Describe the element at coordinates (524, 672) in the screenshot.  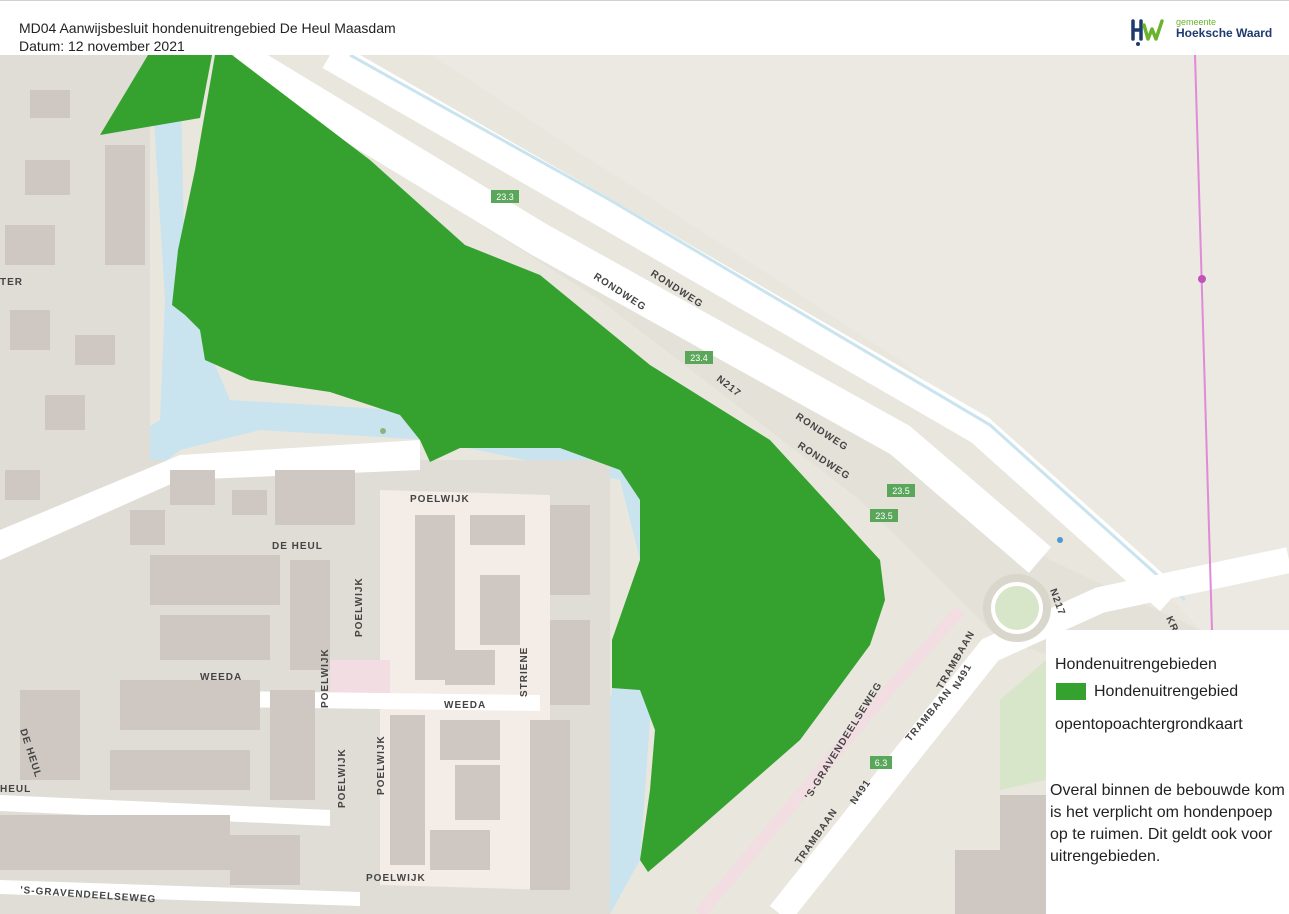
I see `road-label-striene: STRIENE` at that location.